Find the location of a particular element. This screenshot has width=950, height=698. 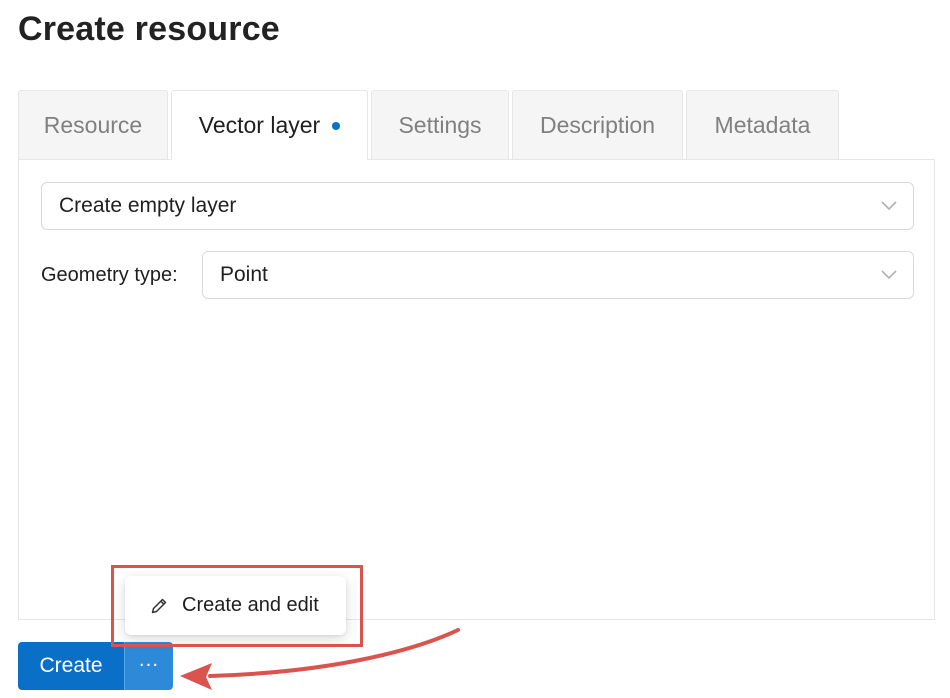

tab-metadata-label: Metadata is located at coordinates (762, 124).